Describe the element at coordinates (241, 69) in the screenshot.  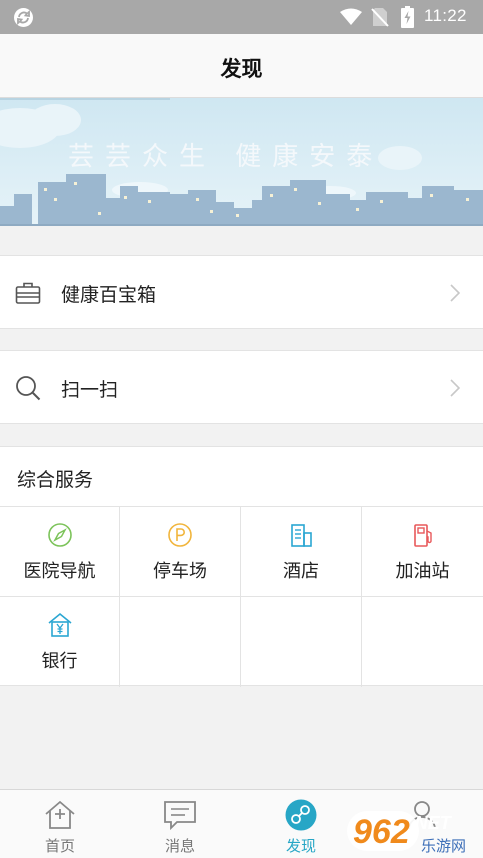
I see `page-title: 发现` at that location.